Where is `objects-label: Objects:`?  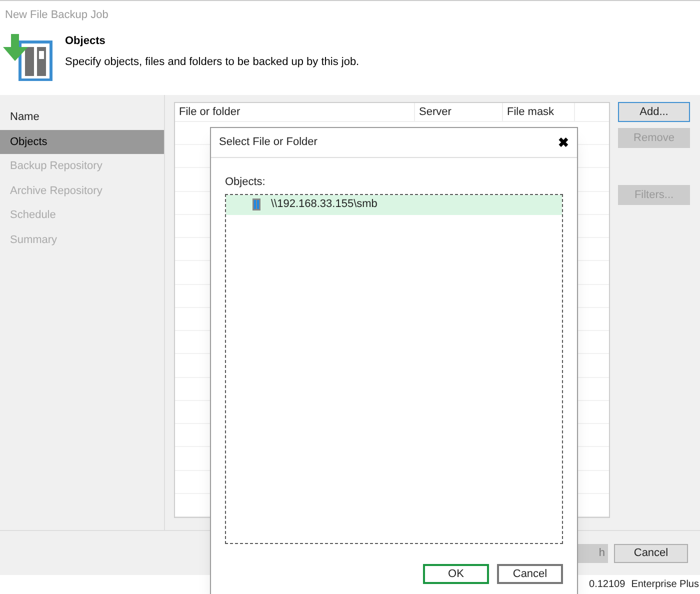
objects-label: Objects: is located at coordinates (245, 182).